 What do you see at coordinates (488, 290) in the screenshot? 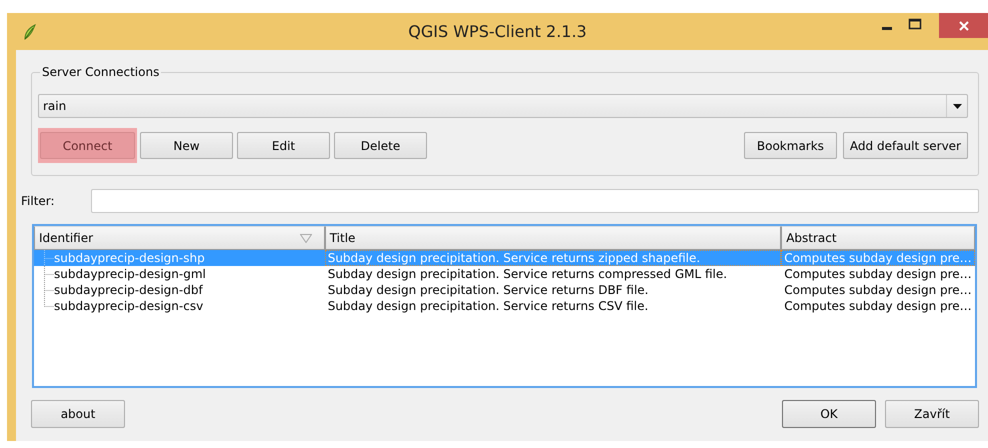
I see `table-cell: Subday design precipitation. Service returns DBF file.` at bounding box center [488, 290].